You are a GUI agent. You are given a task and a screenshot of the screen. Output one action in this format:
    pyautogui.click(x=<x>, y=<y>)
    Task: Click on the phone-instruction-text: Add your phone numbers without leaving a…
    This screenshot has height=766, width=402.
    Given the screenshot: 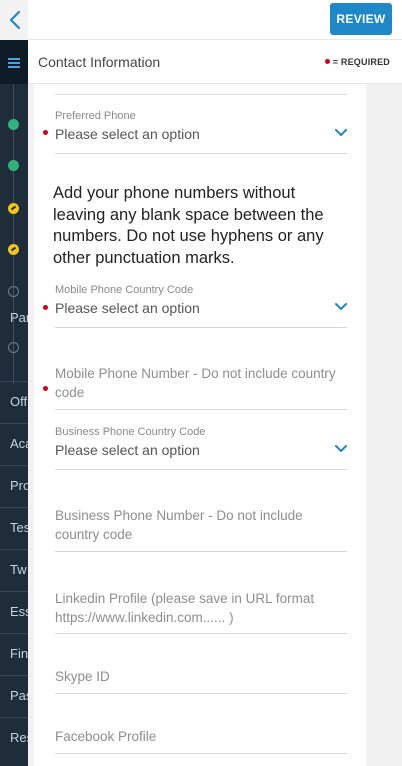 What is the action you would take?
    pyautogui.click(x=188, y=225)
    